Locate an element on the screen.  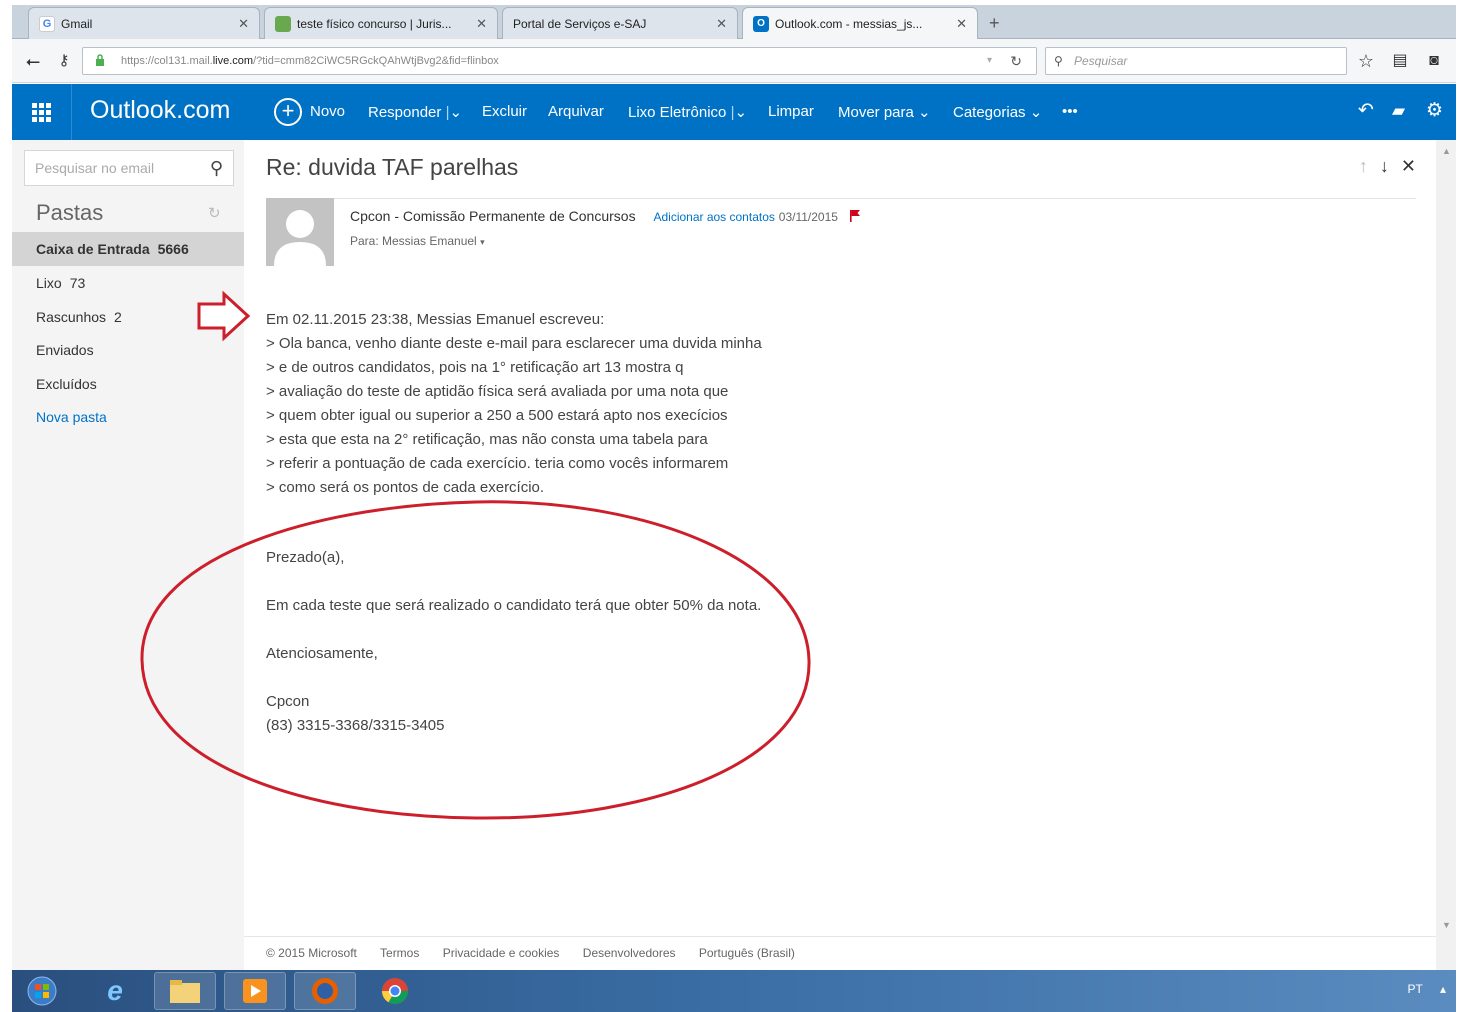
chevron-down-icon: ▾ is located at coordinates (482, 242).